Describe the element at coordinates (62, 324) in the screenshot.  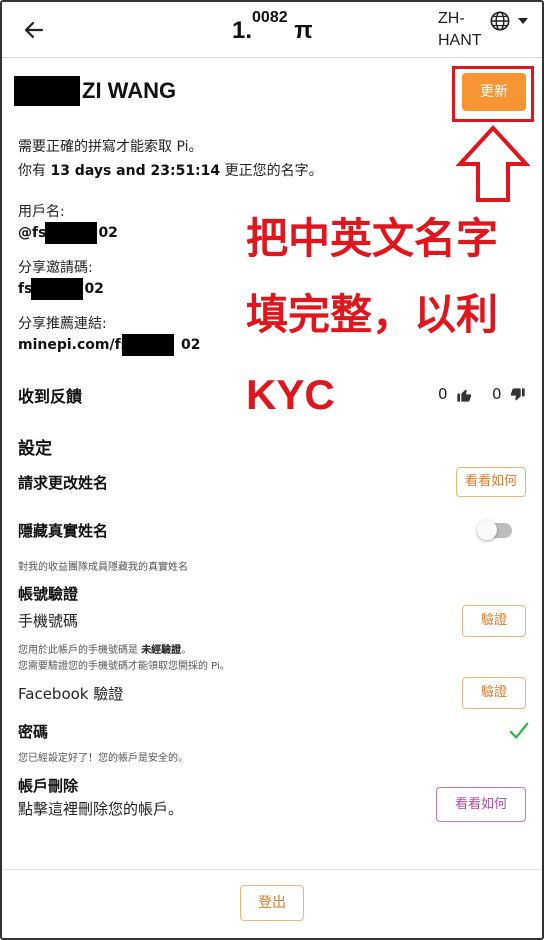
I see `referral-link-label: 分享推薦連結:` at that location.